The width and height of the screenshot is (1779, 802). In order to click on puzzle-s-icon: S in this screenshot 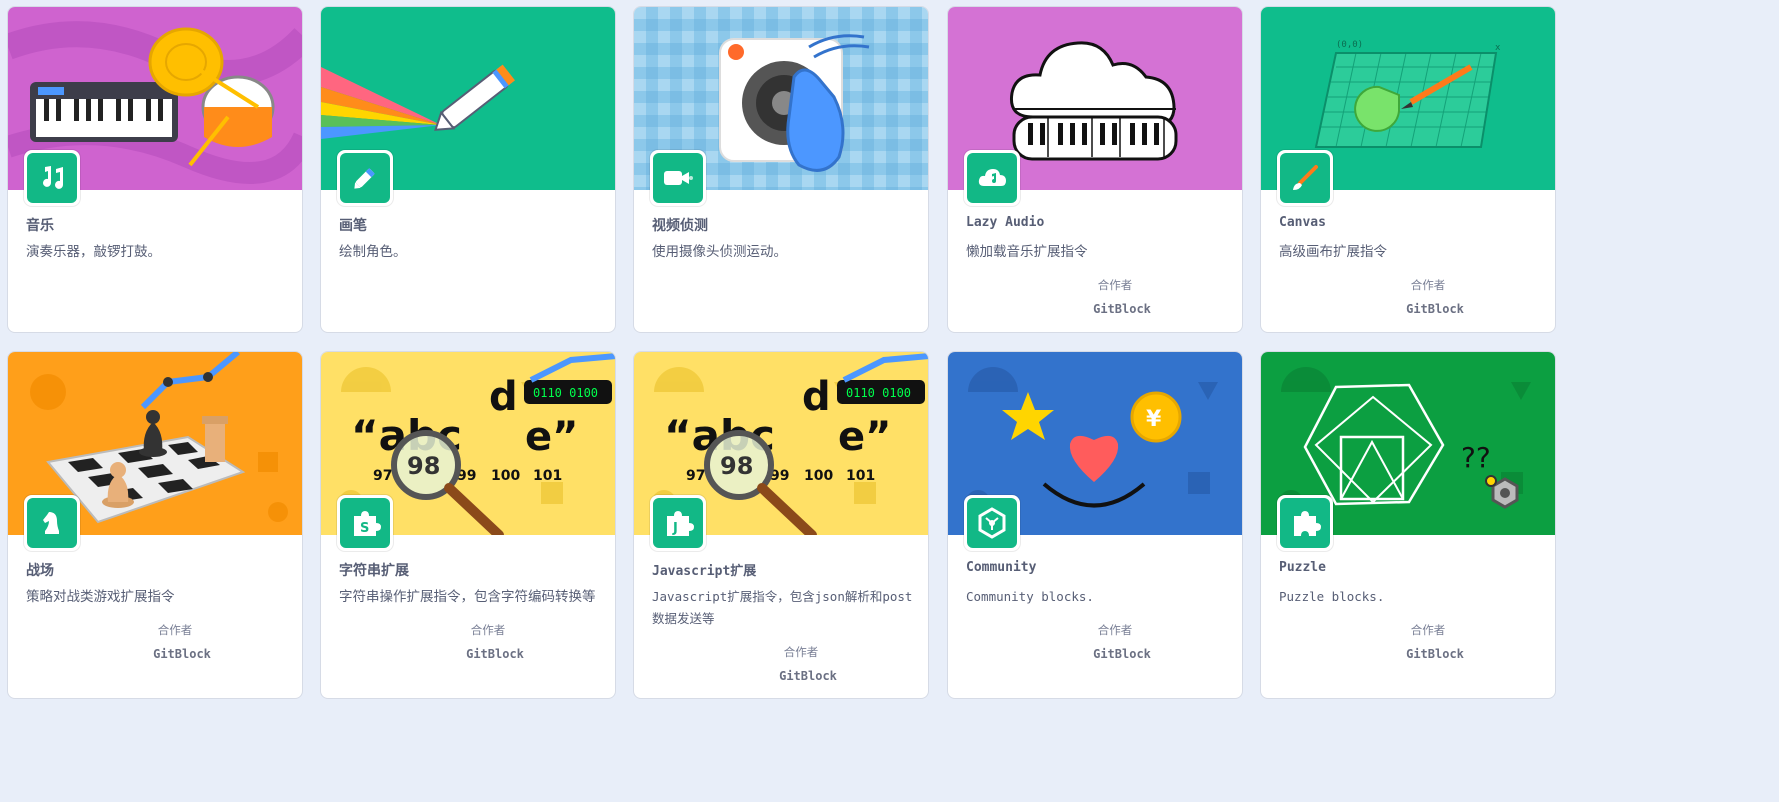, I will do `click(365, 523)`.